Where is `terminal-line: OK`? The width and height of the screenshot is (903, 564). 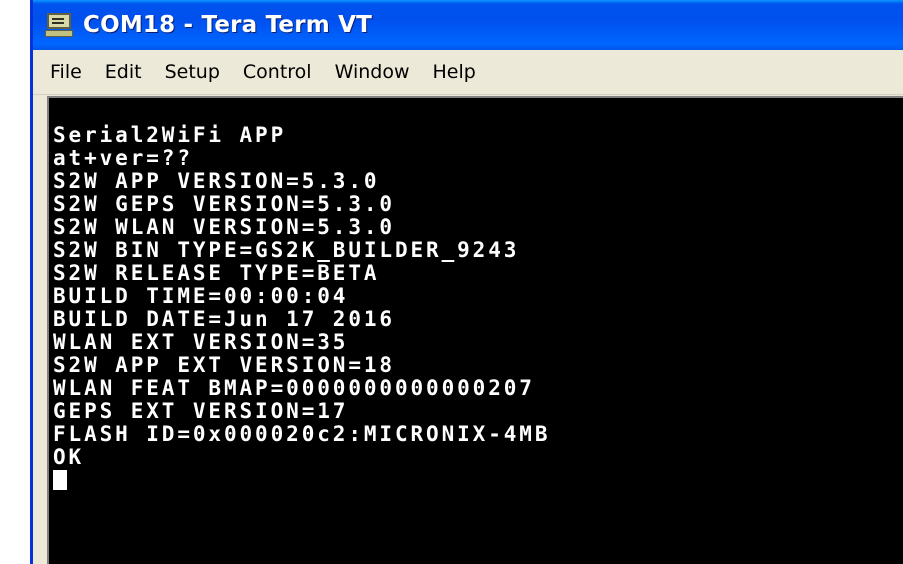 terminal-line: OK is located at coordinates (69, 457).